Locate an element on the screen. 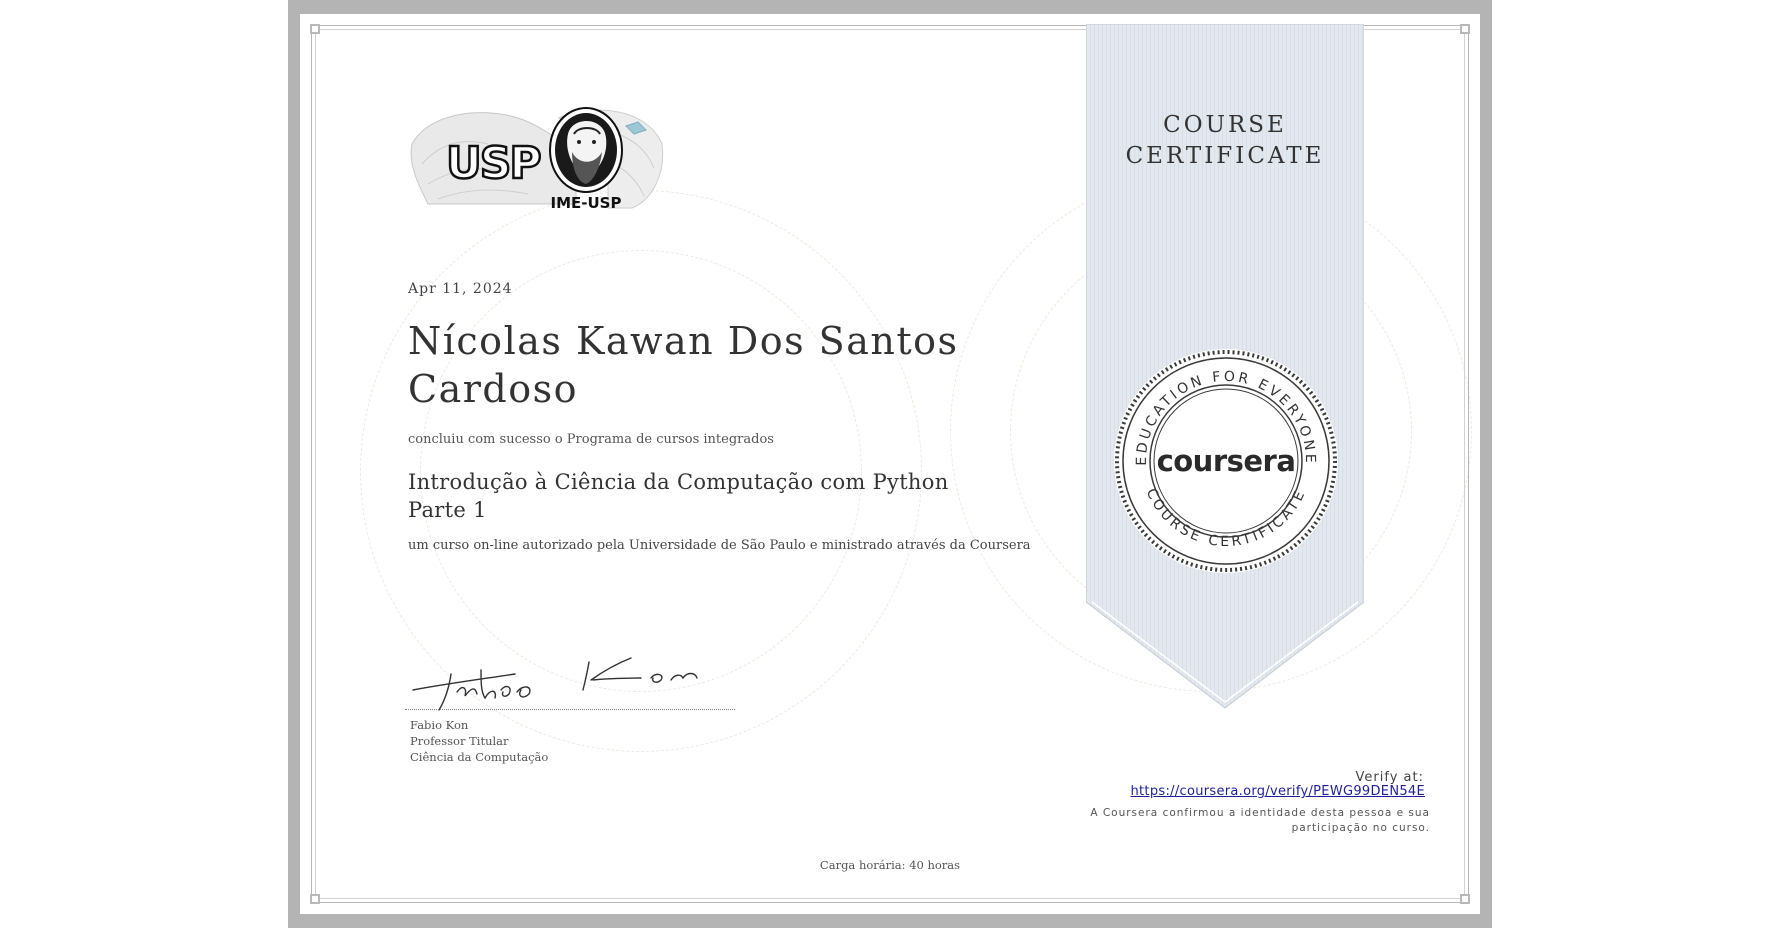 The height and width of the screenshot is (928, 1772). ime-usp-logo: USP IME-USP is located at coordinates (536, 158).